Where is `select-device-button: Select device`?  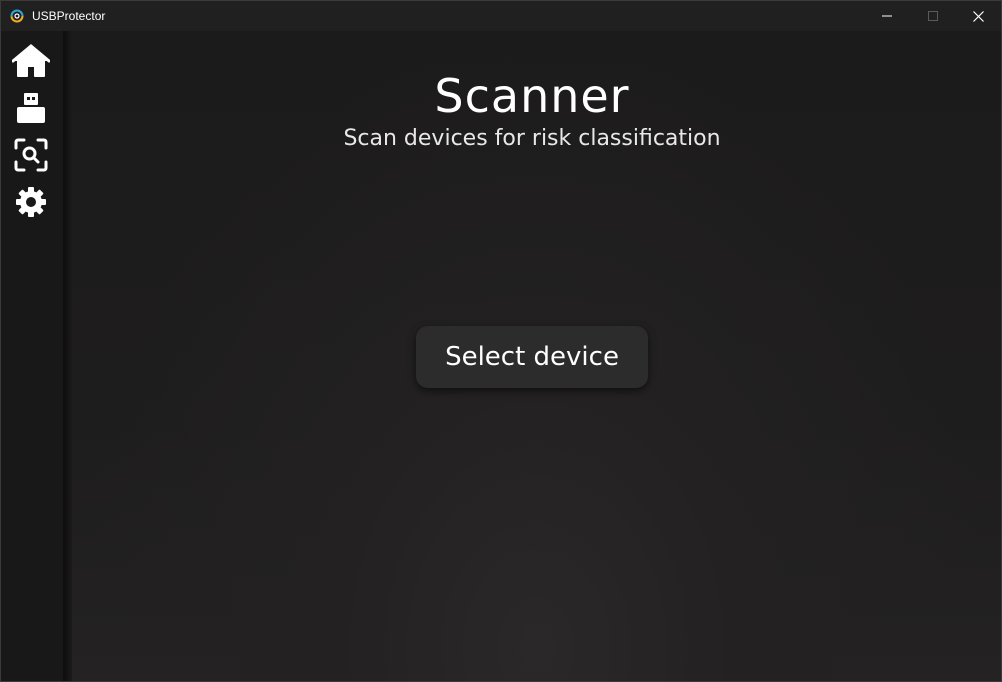 select-device-button: Select device is located at coordinates (532, 357).